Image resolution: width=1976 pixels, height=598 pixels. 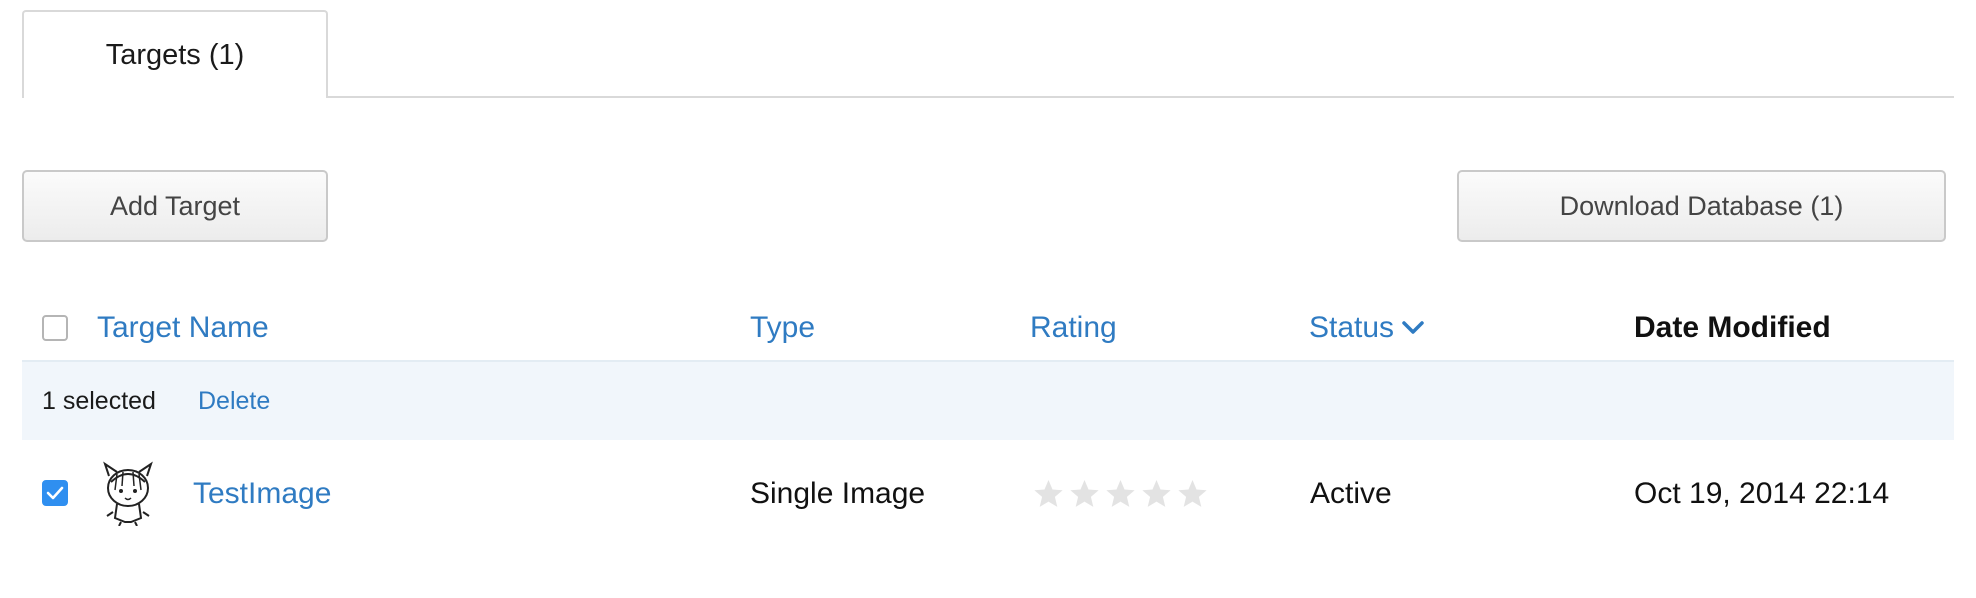 What do you see at coordinates (1352, 327) in the screenshot?
I see `column-status-label: Status` at bounding box center [1352, 327].